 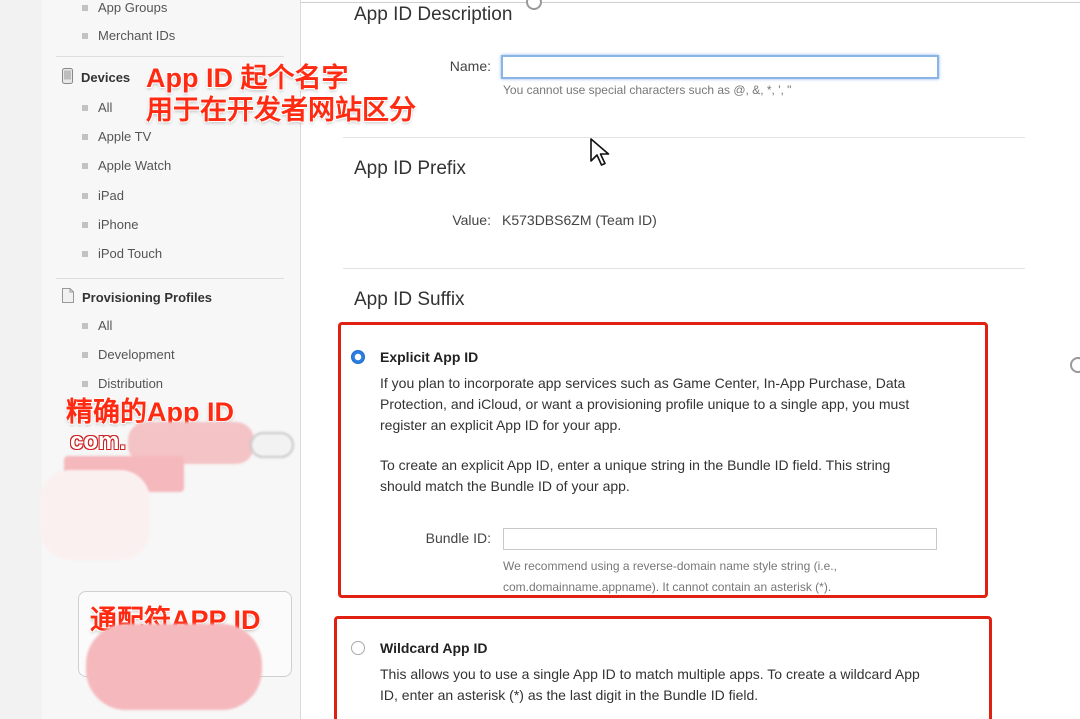 I want to click on mouse-pointer-icon, so click(x=601, y=156).